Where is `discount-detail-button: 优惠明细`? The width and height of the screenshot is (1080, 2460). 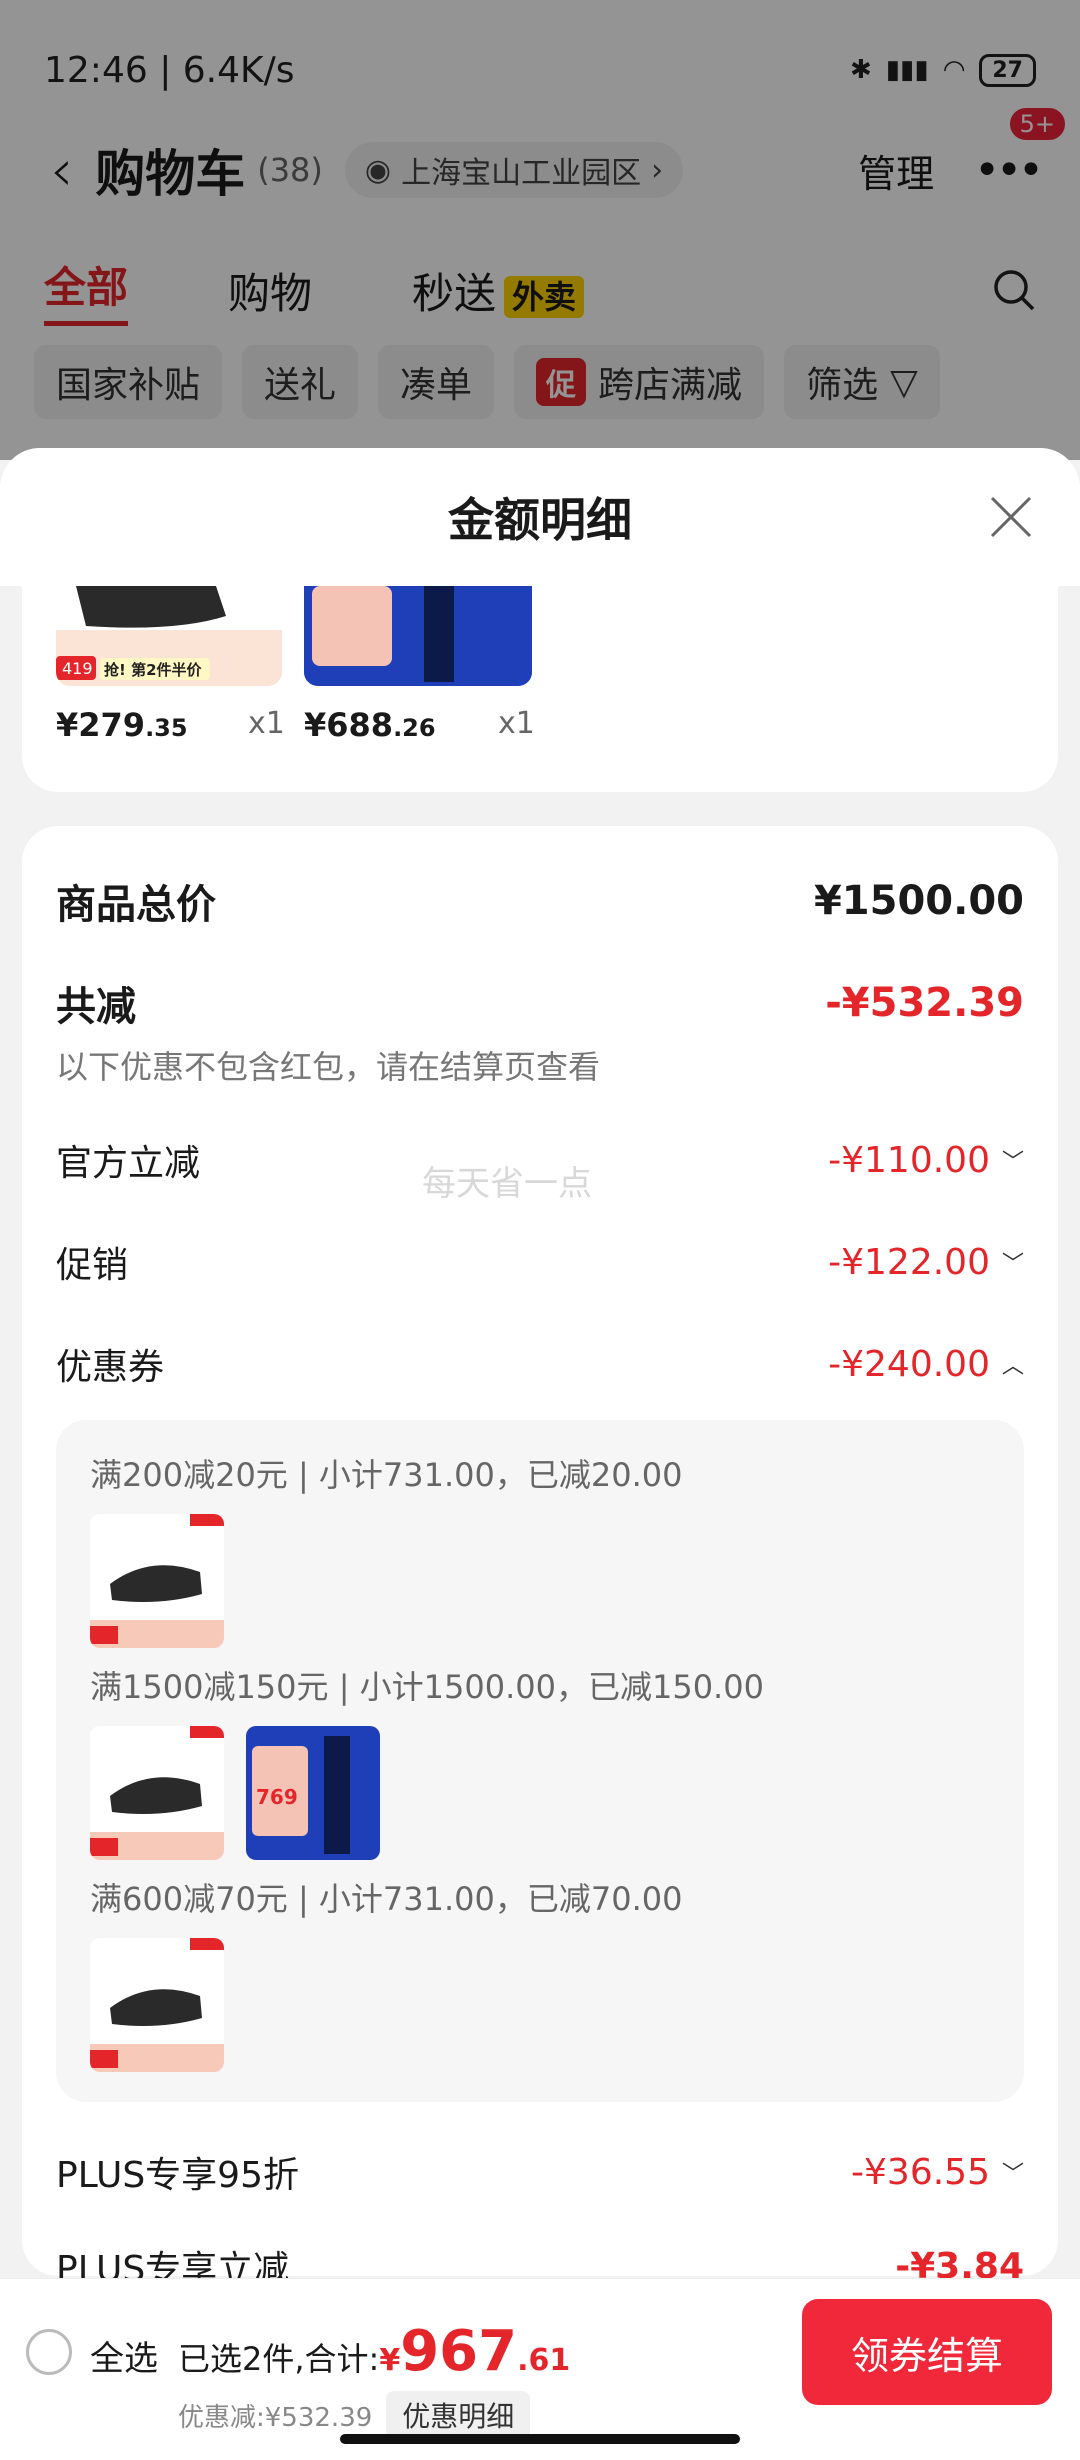
discount-detail-button: 优惠明细 is located at coordinates (458, 2415).